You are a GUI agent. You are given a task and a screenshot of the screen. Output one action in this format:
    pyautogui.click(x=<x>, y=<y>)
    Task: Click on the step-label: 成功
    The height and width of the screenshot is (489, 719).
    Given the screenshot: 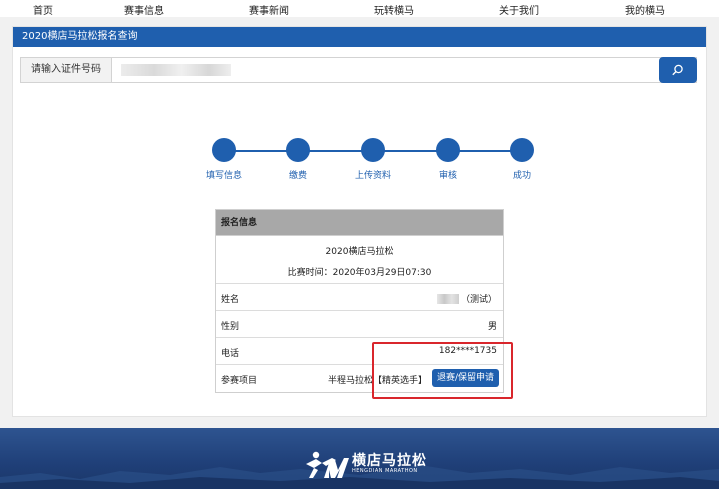 What is the action you would take?
    pyautogui.click(x=521, y=176)
    